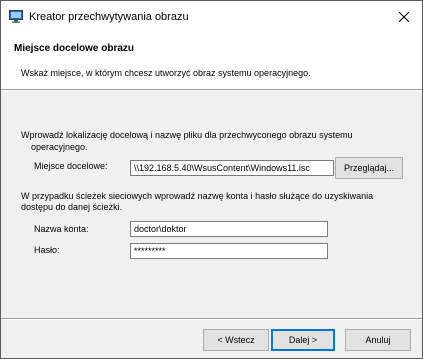 This screenshot has width=423, height=359. I want to click on credentials-instructions-line2: dostępu do danej ścieżki., so click(72, 207).